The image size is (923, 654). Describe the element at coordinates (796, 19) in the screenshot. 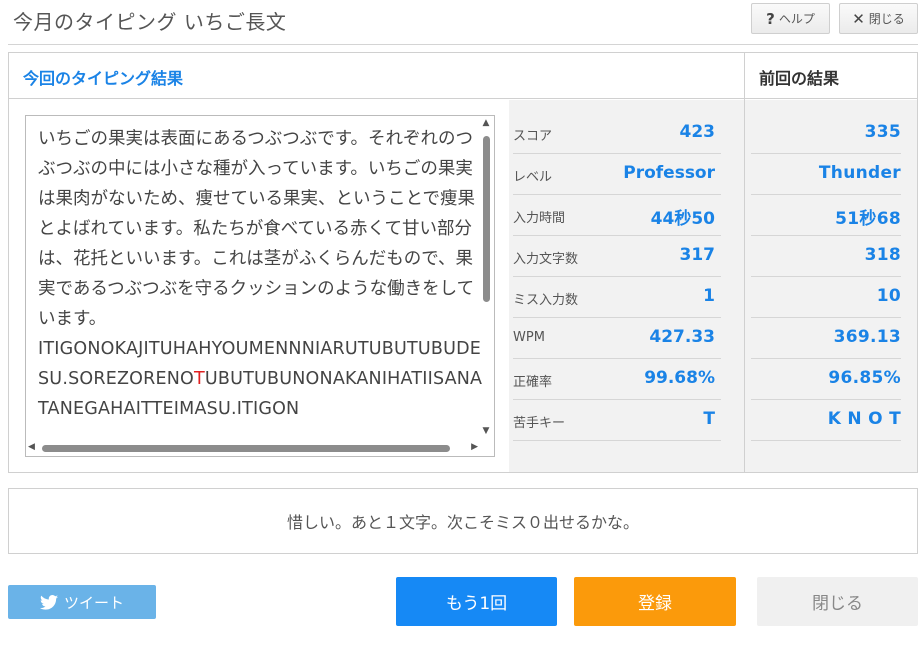

I see `help-button-label: ヘルプ` at that location.